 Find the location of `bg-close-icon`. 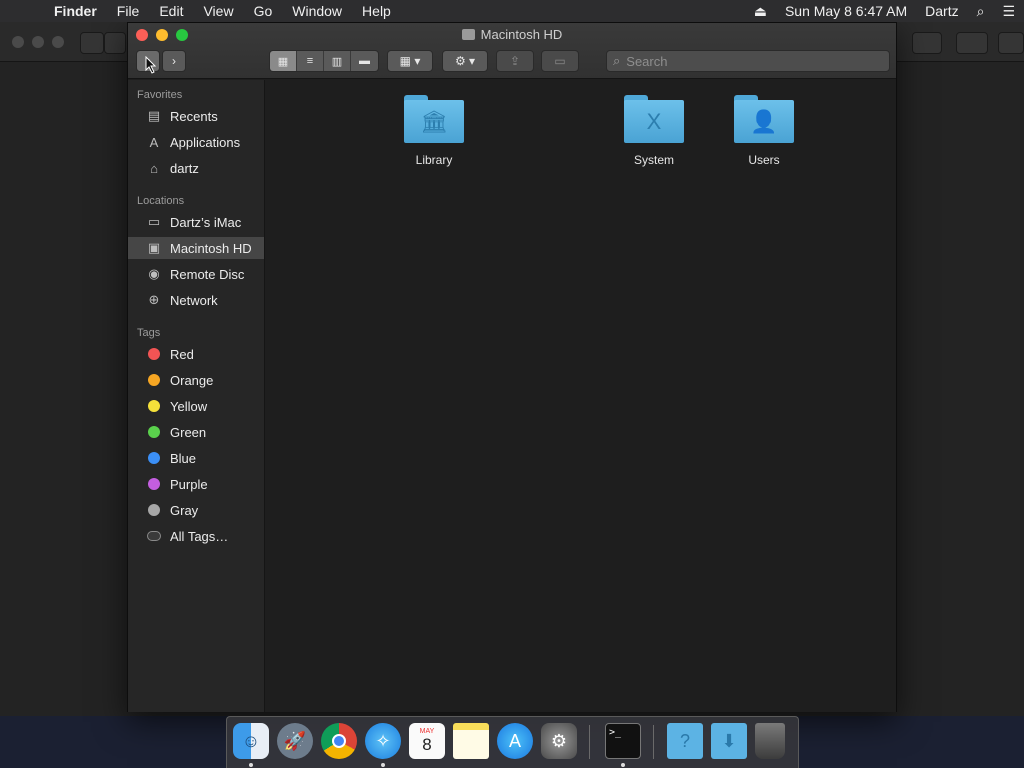

bg-close-icon is located at coordinates (18, 42).